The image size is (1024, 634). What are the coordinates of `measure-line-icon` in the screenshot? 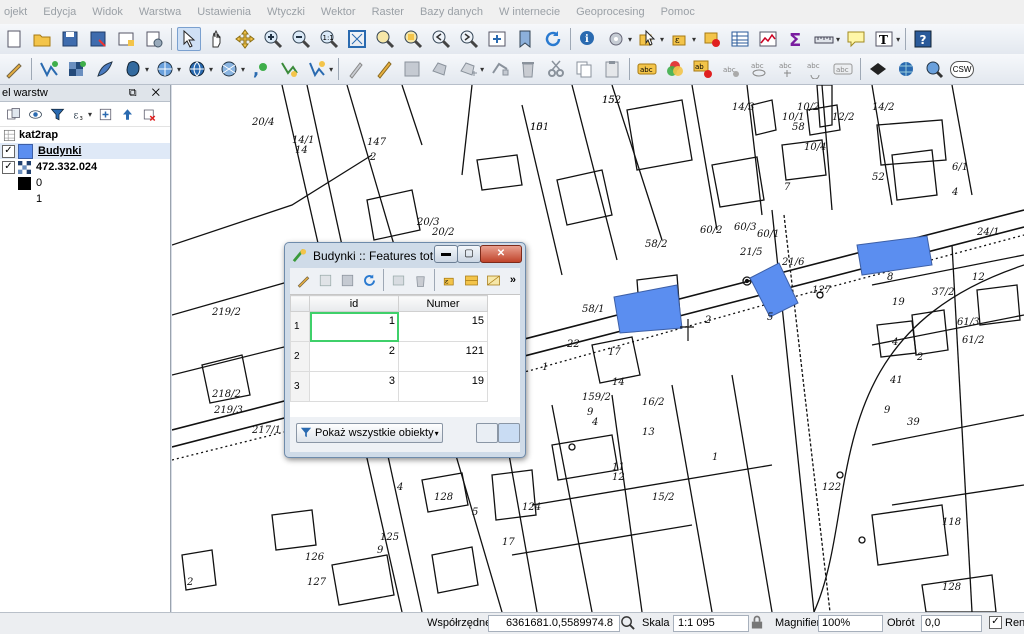 It's located at (824, 39).